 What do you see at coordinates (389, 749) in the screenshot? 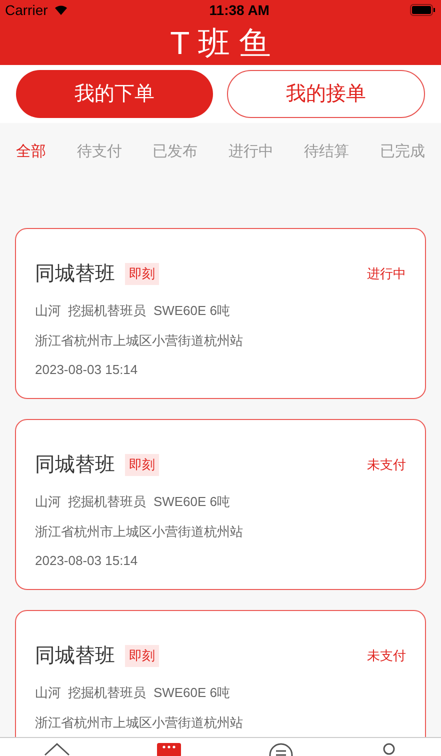
I see `person-icon` at bounding box center [389, 749].